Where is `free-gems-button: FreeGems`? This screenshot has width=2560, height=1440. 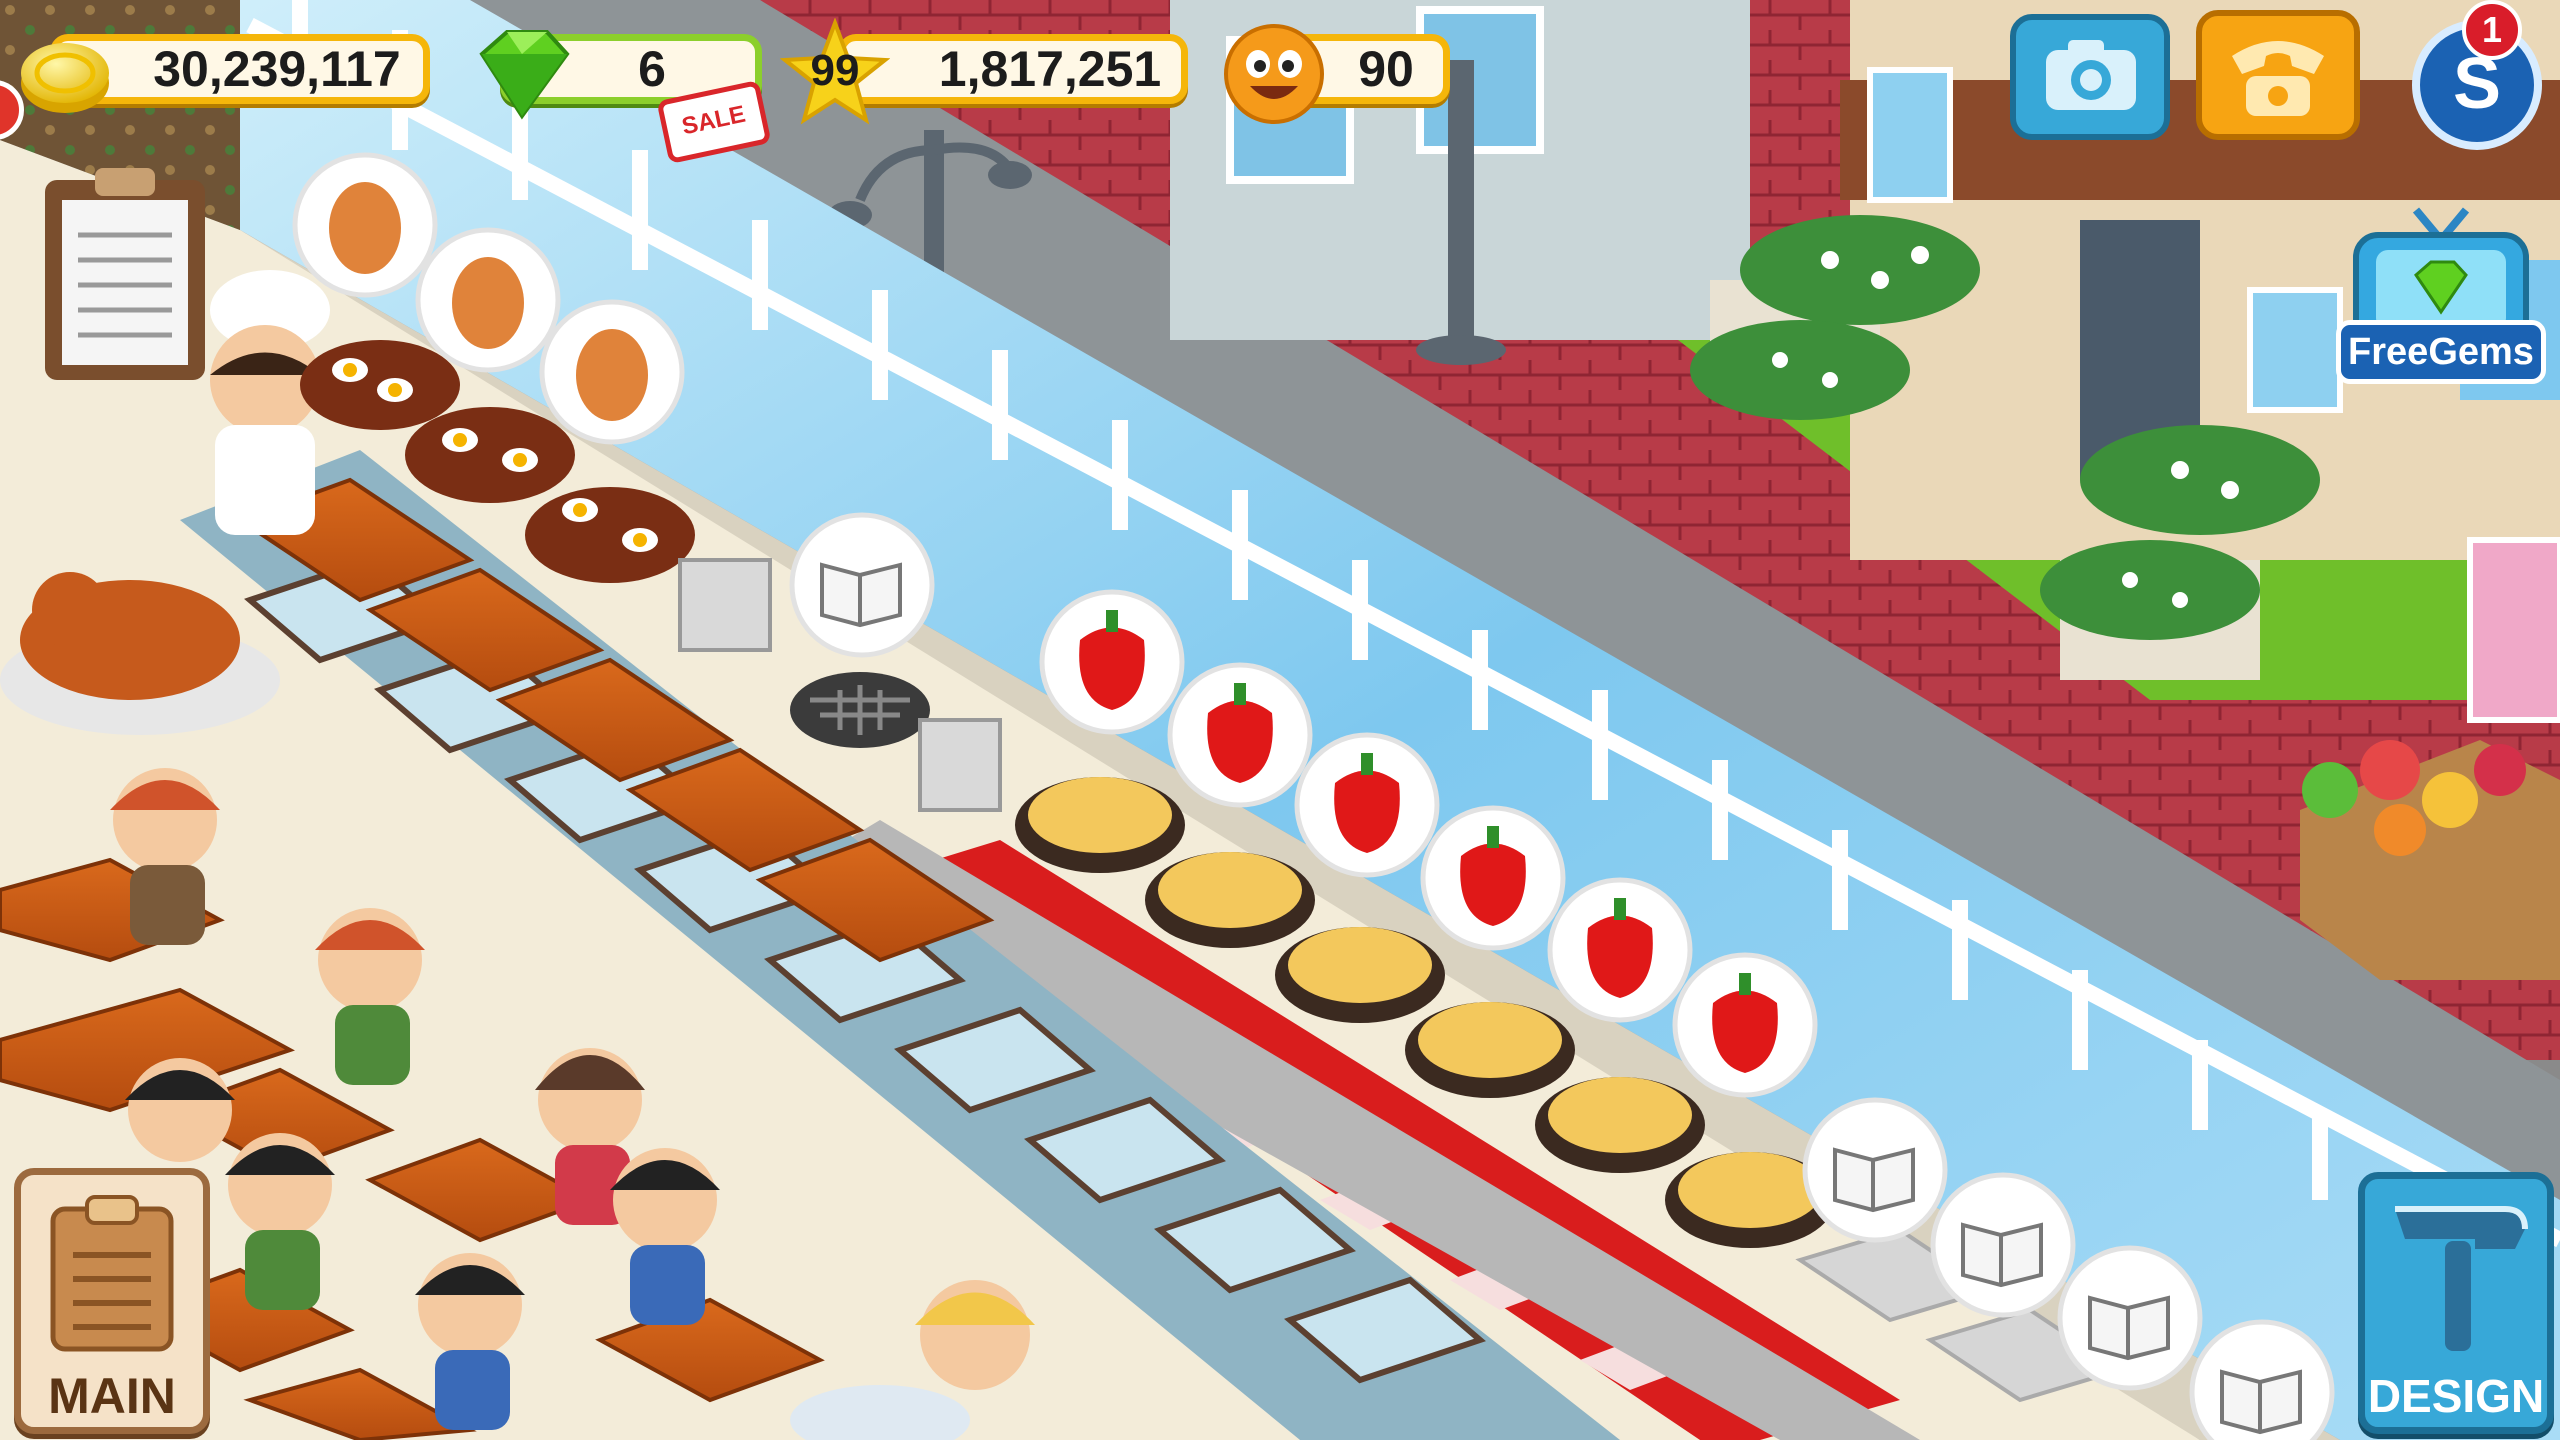
free-gems-button: FreeGems is located at coordinates (2441, 295).